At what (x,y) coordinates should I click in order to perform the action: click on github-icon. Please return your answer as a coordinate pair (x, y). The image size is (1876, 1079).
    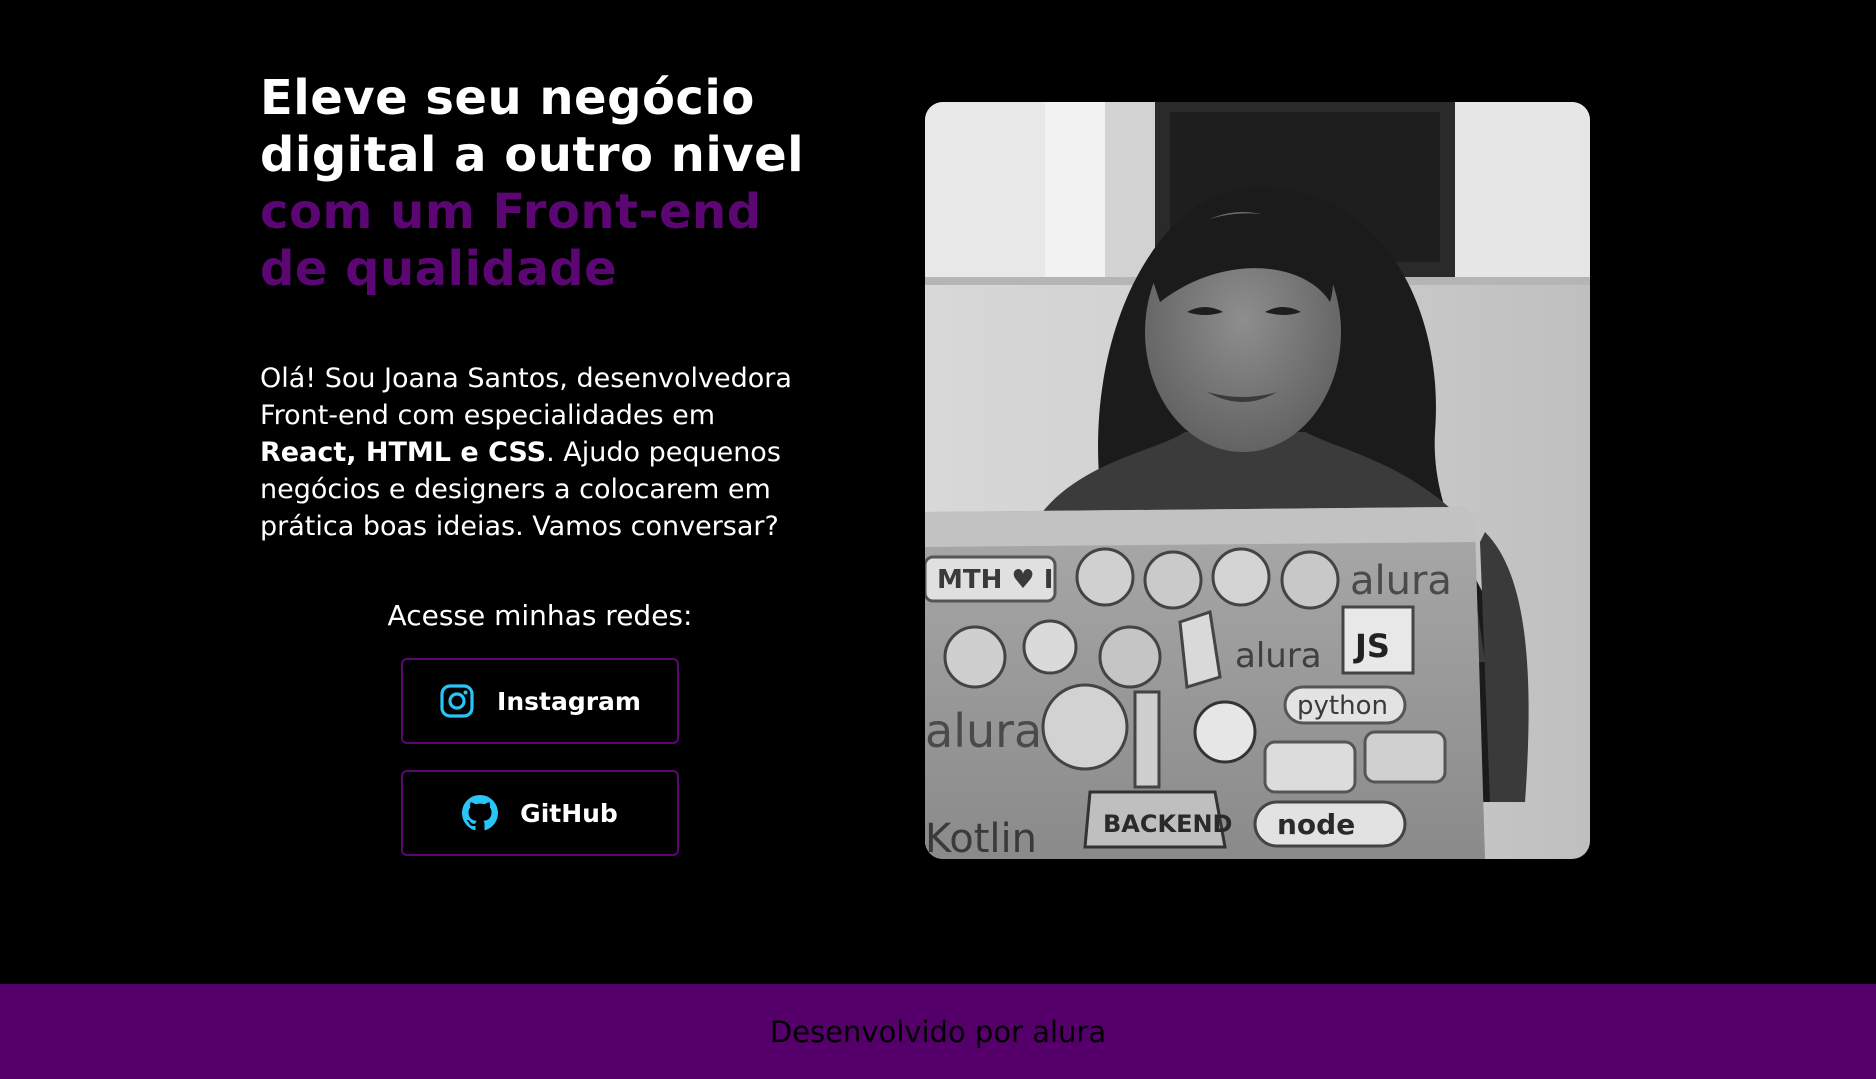
    Looking at the image, I should click on (480, 813).